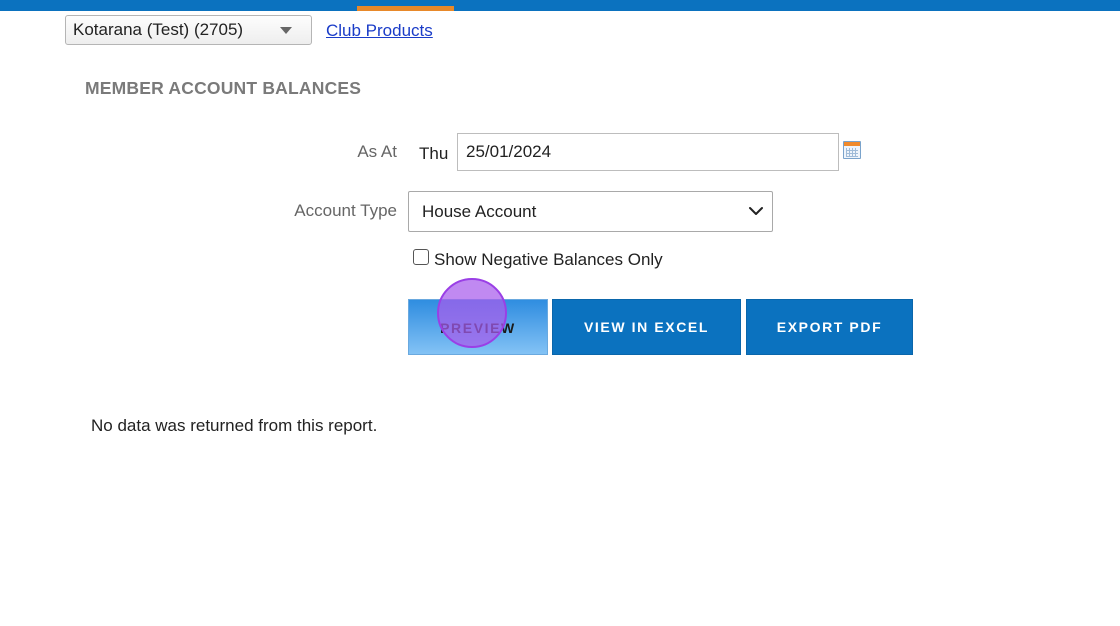 This screenshot has width=1120, height=626. I want to click on show-negative-checkbox, so click(421, 257).